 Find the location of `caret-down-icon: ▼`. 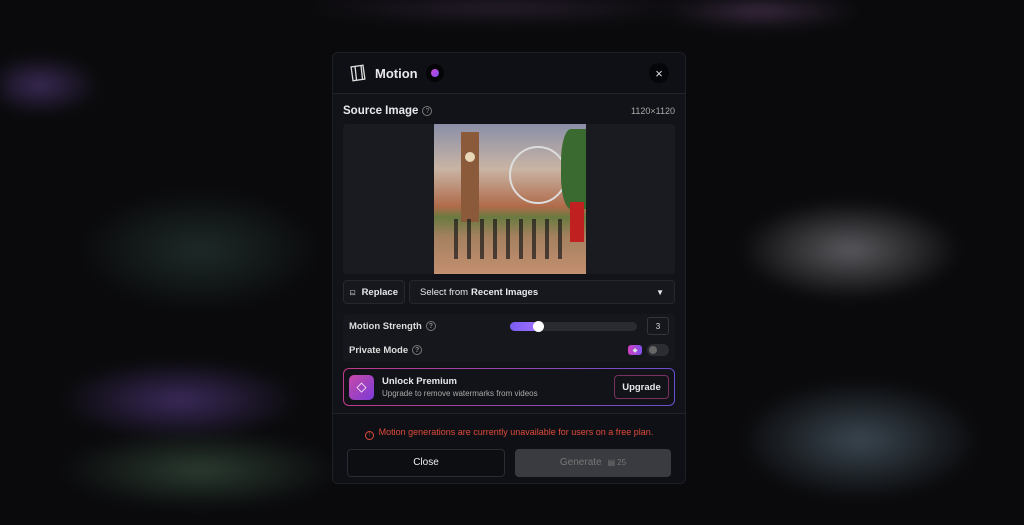

caret-down-icon: ▼ is located at coordinates (660, 292).